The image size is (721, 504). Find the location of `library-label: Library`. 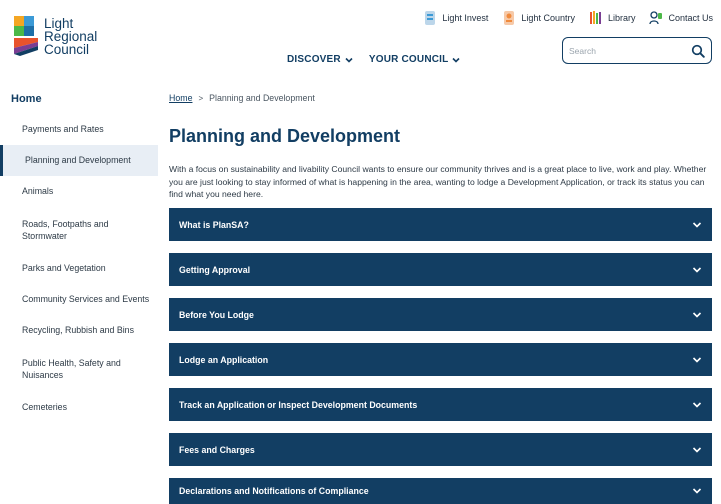

library-label: Library is located at coordinates (621, 18).